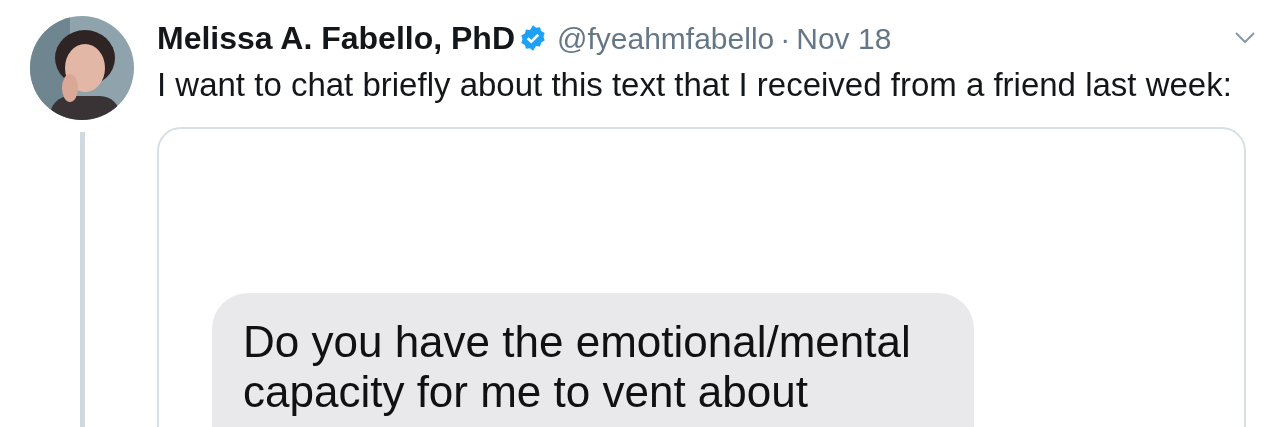 Image resolution: width=1280 pixels, height=427 pixels. Describe the element at coordinates (577, 342) in the screenshot. I see `message-line: Do you have the emotional/mental` at that location.